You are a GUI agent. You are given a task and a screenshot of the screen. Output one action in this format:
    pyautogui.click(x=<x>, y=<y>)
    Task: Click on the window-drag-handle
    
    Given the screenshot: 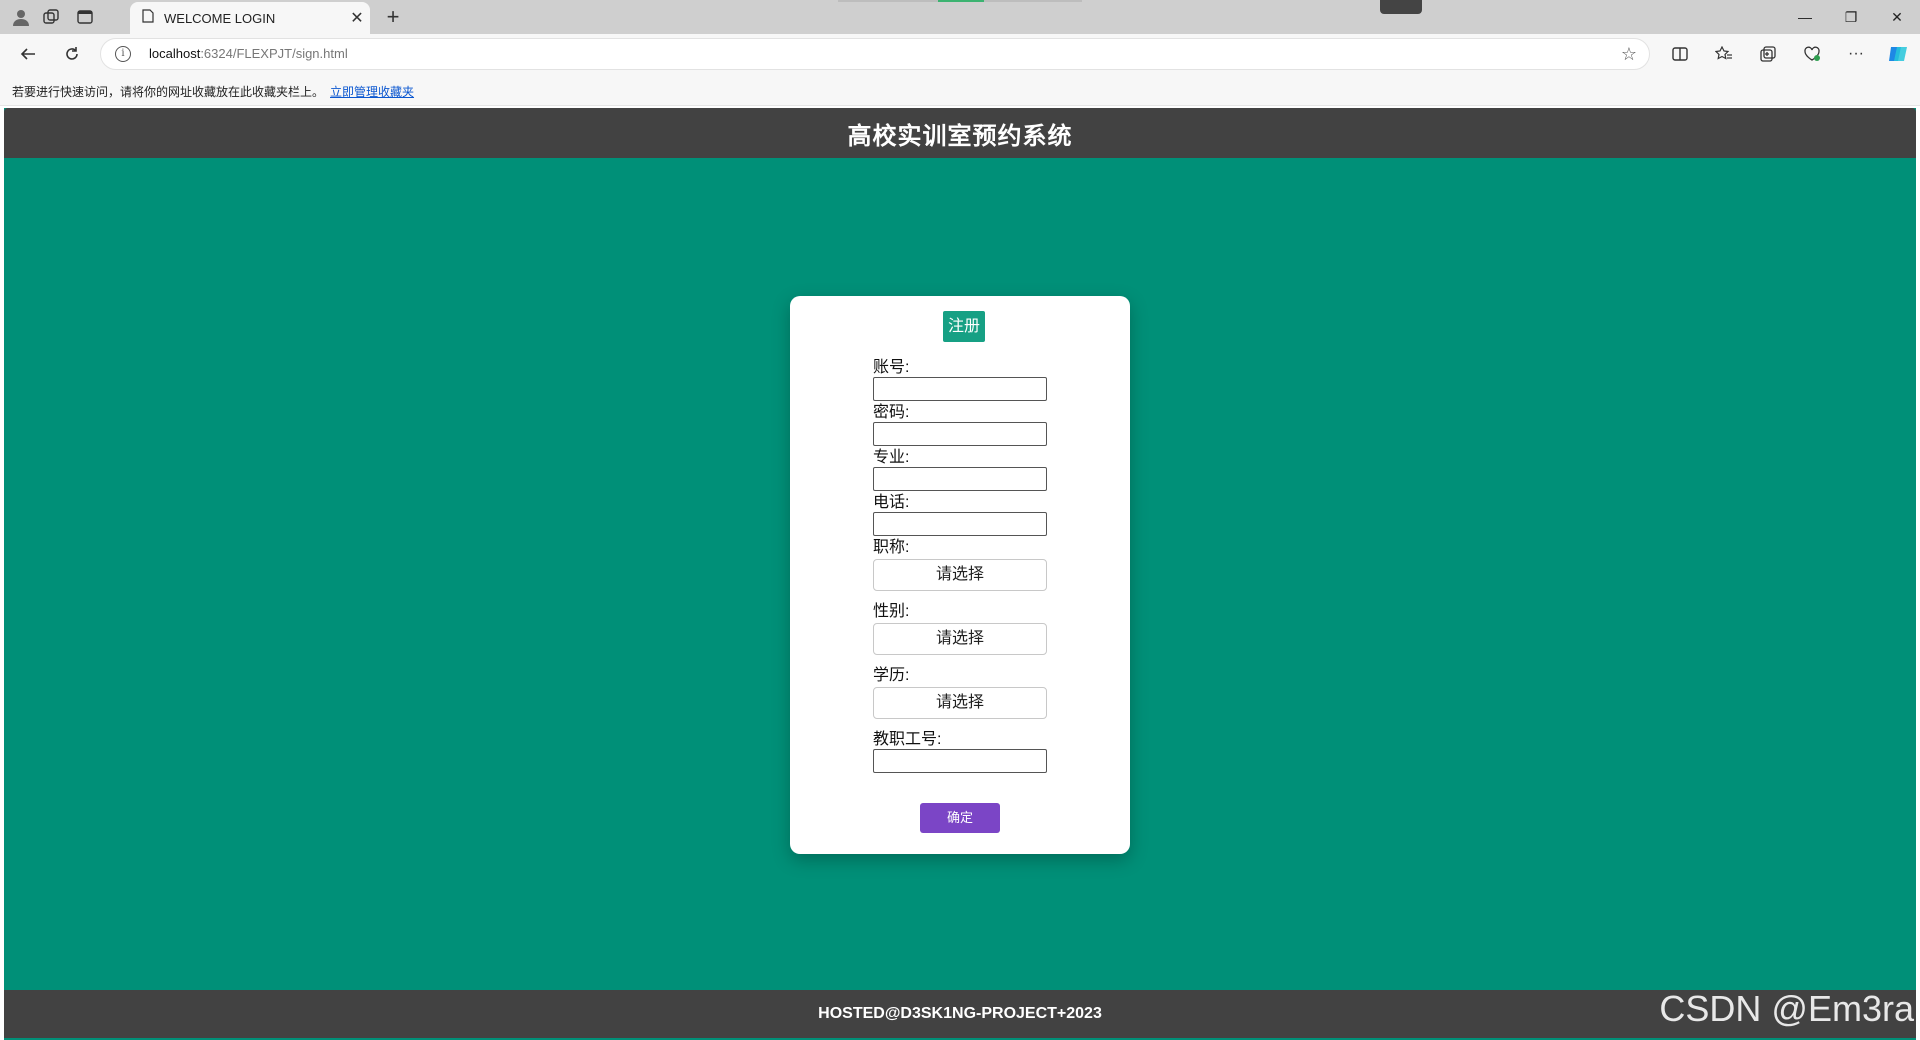 What is the action you would take?
    pyautogui.click(x=1401, y=7)
    